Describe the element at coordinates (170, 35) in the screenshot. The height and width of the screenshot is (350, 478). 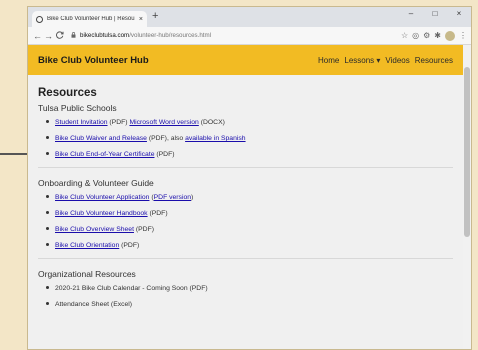
I see `url-path: /volunteer-hub/resources.html` at that location.